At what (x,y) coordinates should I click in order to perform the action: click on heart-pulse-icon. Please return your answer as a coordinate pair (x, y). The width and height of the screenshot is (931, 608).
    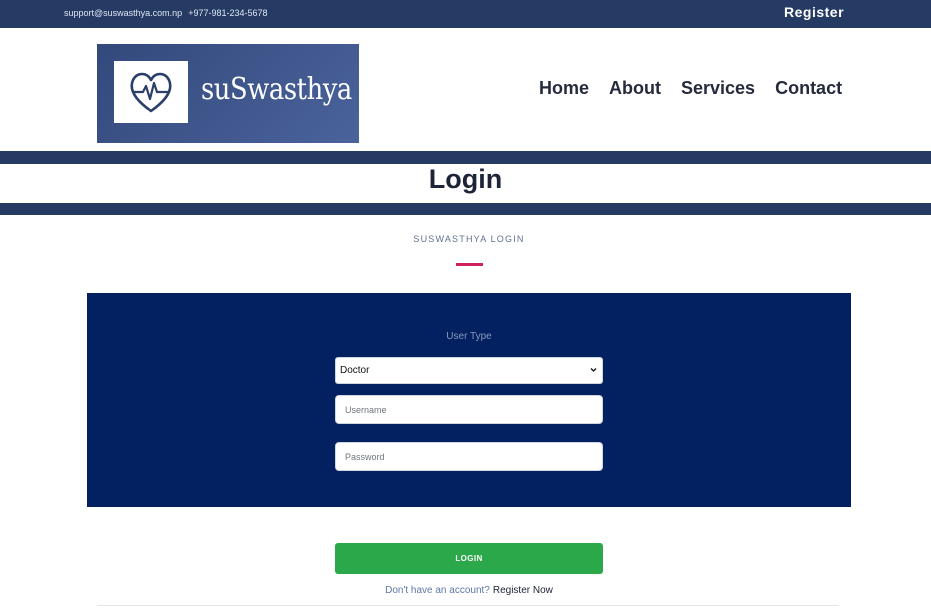
    Looking at the image, I should click on (151, 92).